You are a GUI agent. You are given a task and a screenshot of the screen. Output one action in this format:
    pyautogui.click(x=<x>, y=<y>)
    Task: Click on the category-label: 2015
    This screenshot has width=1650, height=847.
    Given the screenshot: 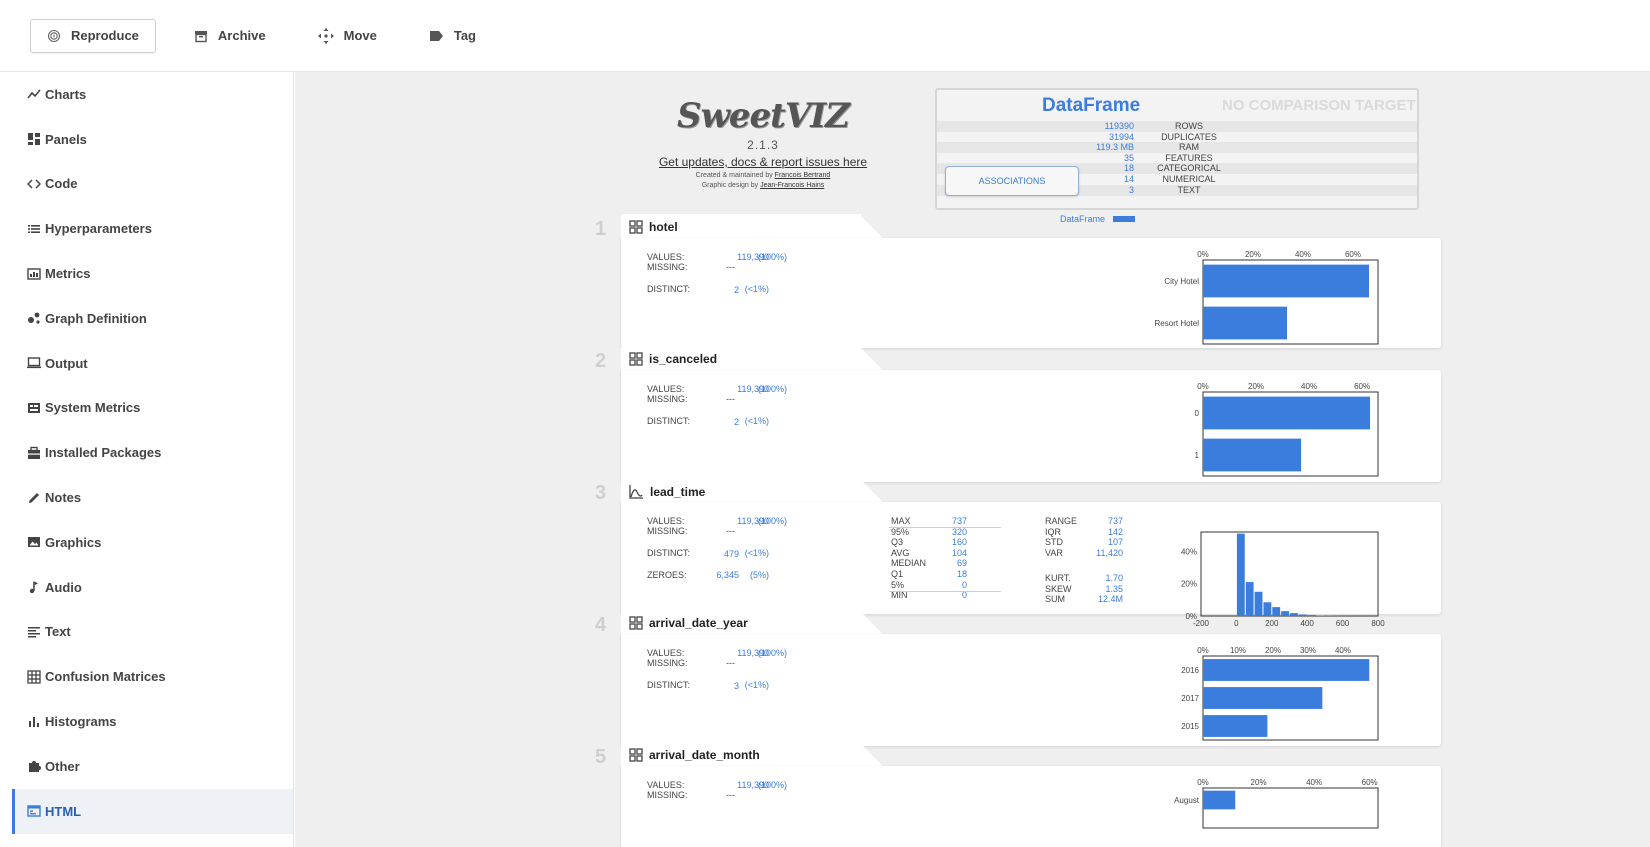 What is the action you would take?
    pyautogui.click(x=1190, y=726)
    